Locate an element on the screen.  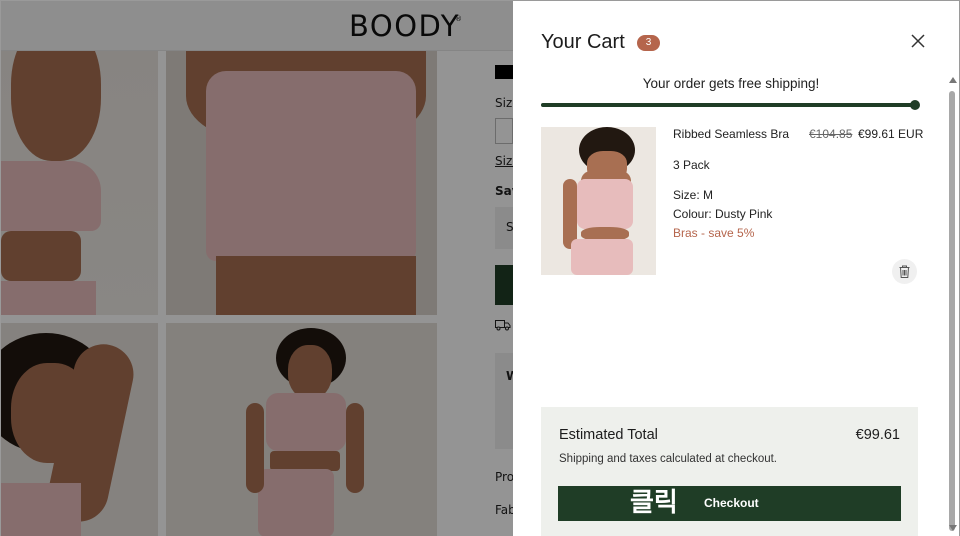
cart-item-image is located at coordinates (598, 201).